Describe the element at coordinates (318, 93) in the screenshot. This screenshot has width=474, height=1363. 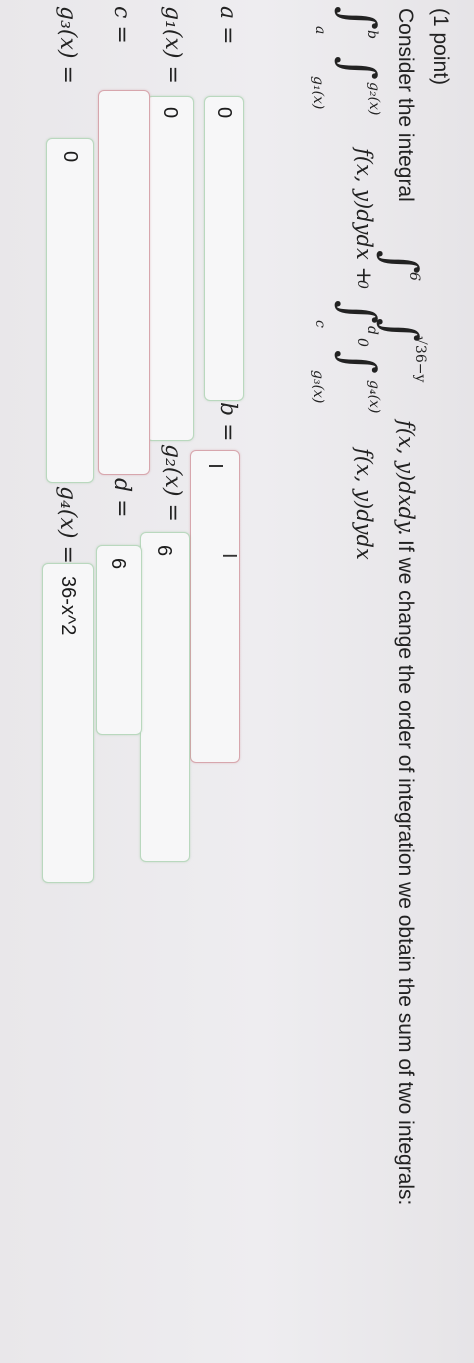
I see `first-inner-lower: g₁(x)` at that location.